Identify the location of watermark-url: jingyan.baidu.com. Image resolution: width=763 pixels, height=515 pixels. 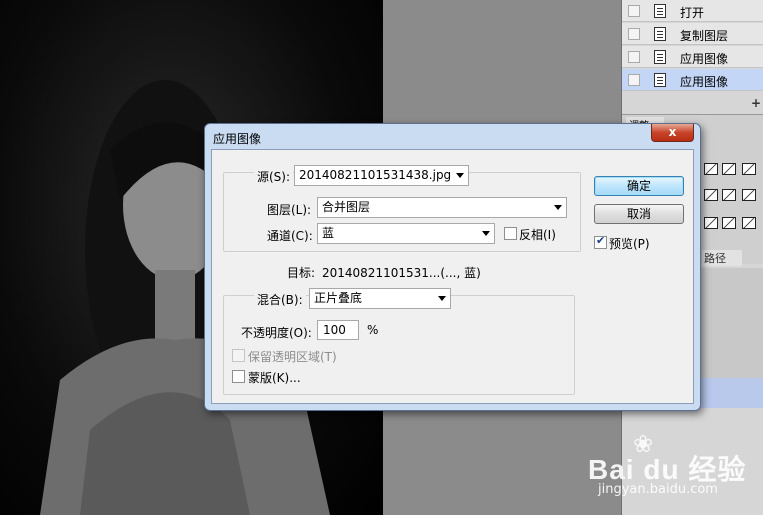
(658, 489).